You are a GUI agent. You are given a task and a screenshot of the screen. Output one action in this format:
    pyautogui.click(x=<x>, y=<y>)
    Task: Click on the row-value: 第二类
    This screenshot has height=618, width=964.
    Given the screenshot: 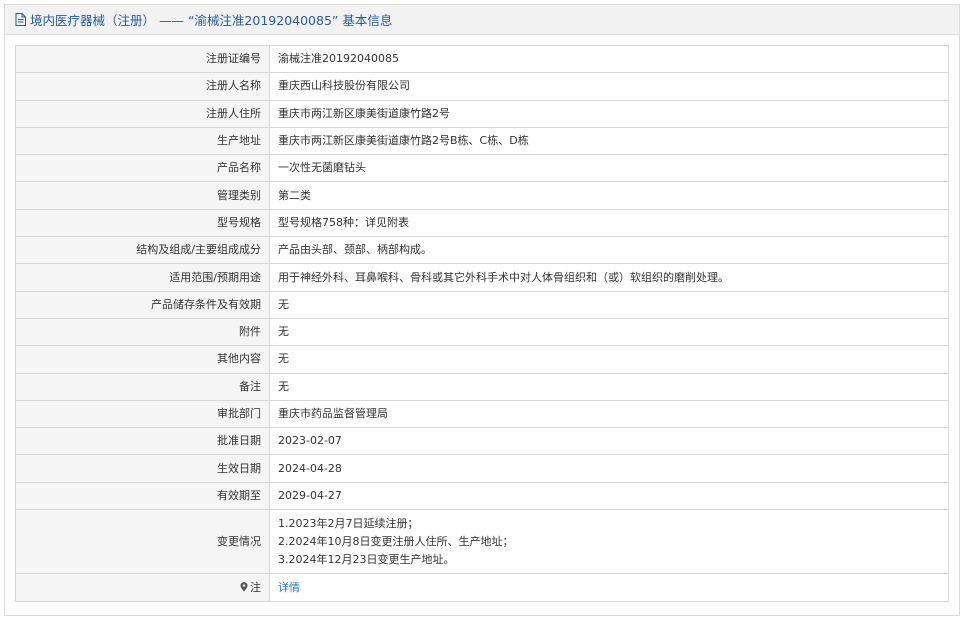 What is the action you would take?
    pyautogui.click(x=609, y=195)
    